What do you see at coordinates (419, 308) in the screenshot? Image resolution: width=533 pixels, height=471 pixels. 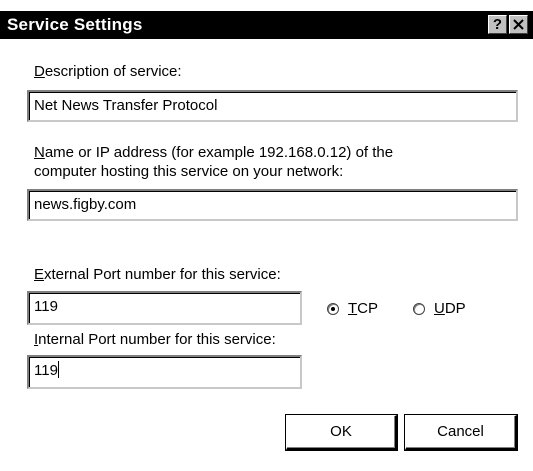 I see `radio-unchecked-icon` at bounding box center [419, 308].